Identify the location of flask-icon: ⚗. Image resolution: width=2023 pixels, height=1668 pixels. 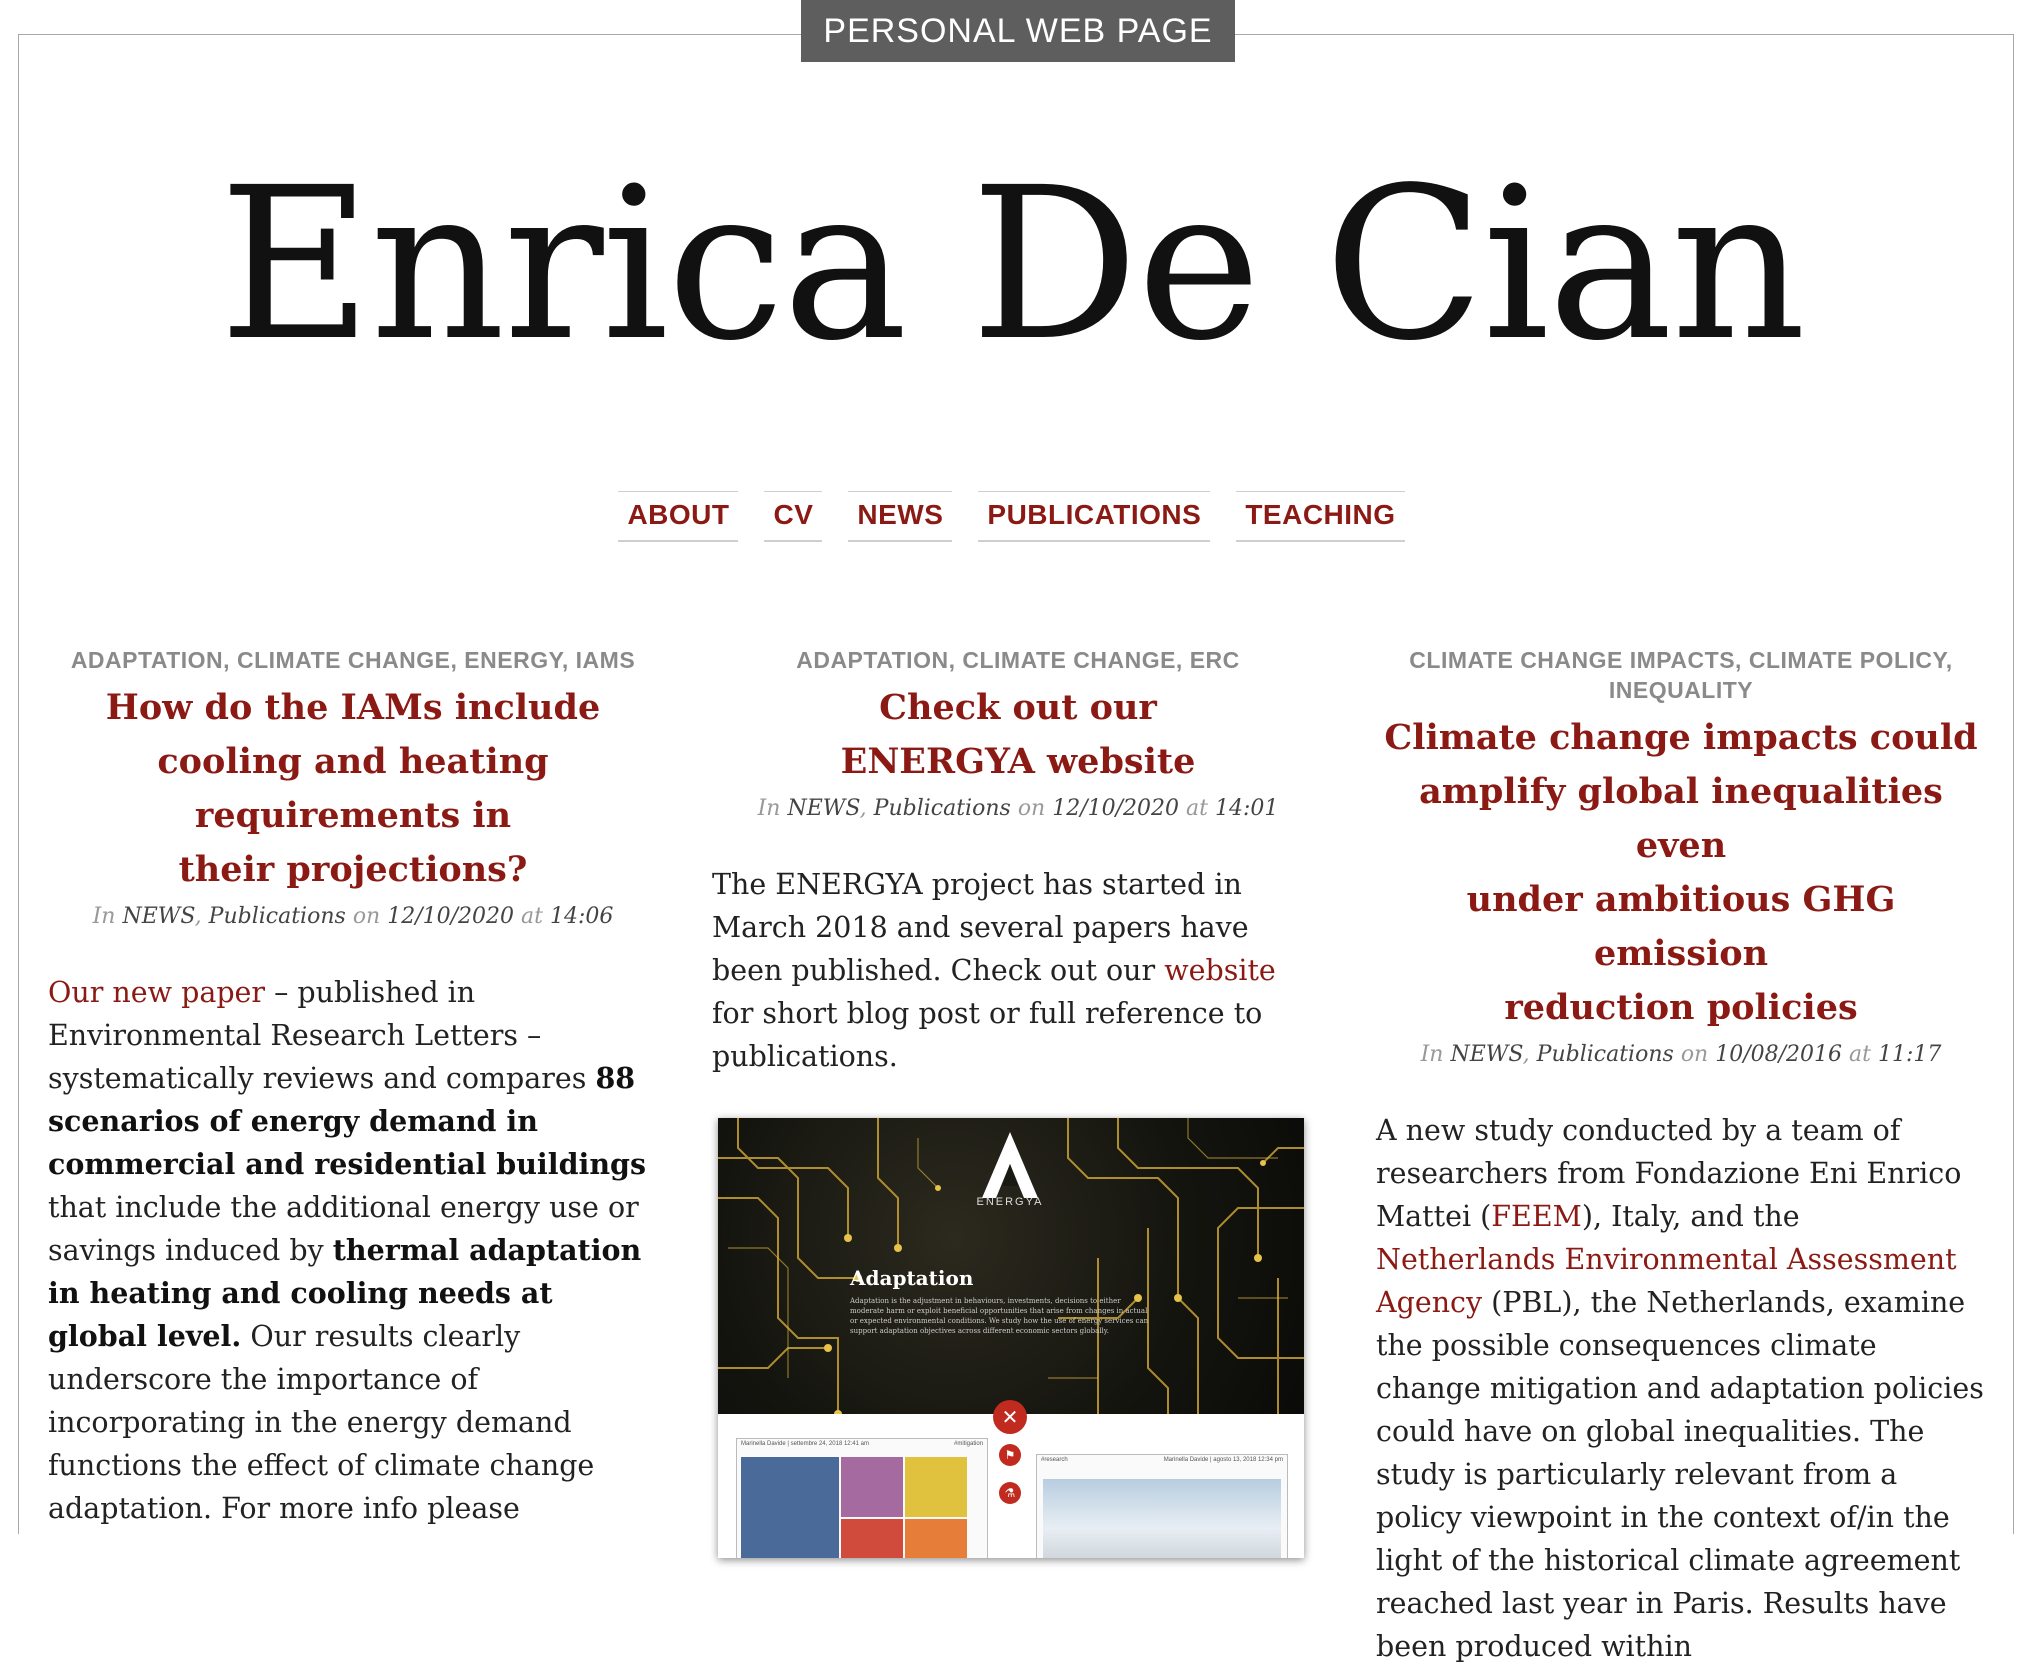
(1010, 1493).